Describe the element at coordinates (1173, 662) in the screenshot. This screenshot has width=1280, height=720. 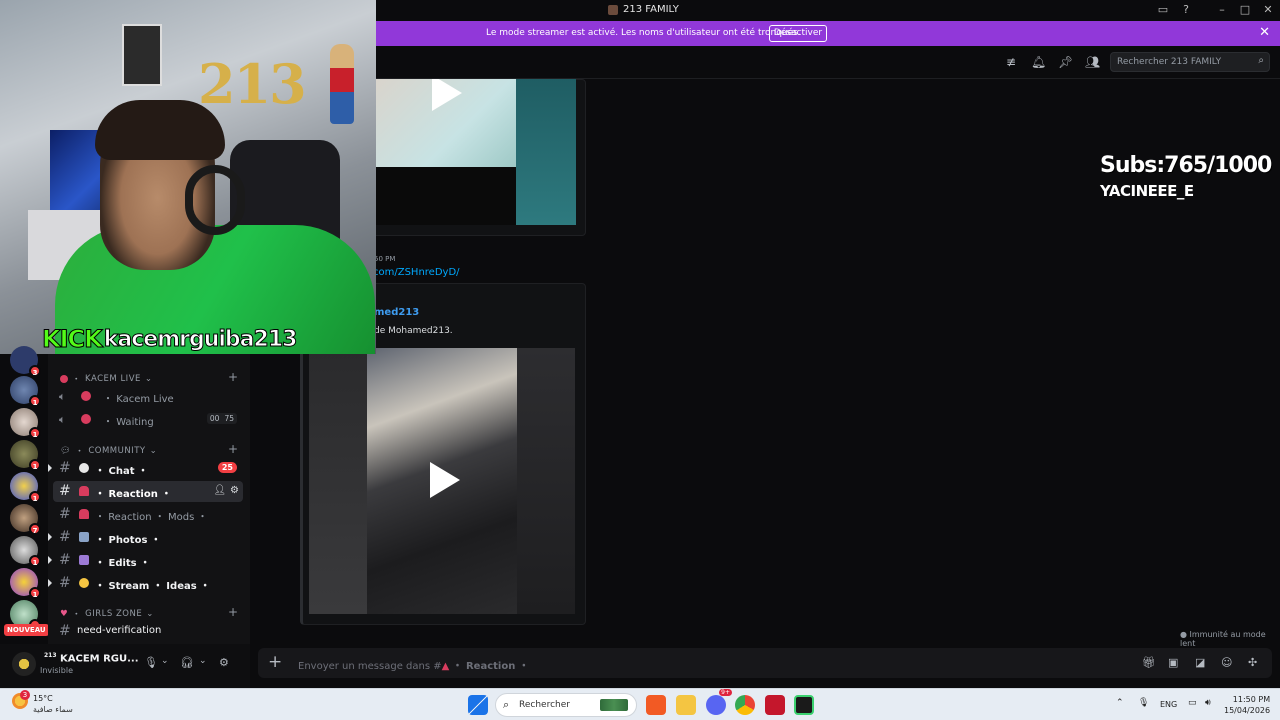
I see `gif-icon: ▣` at that location.